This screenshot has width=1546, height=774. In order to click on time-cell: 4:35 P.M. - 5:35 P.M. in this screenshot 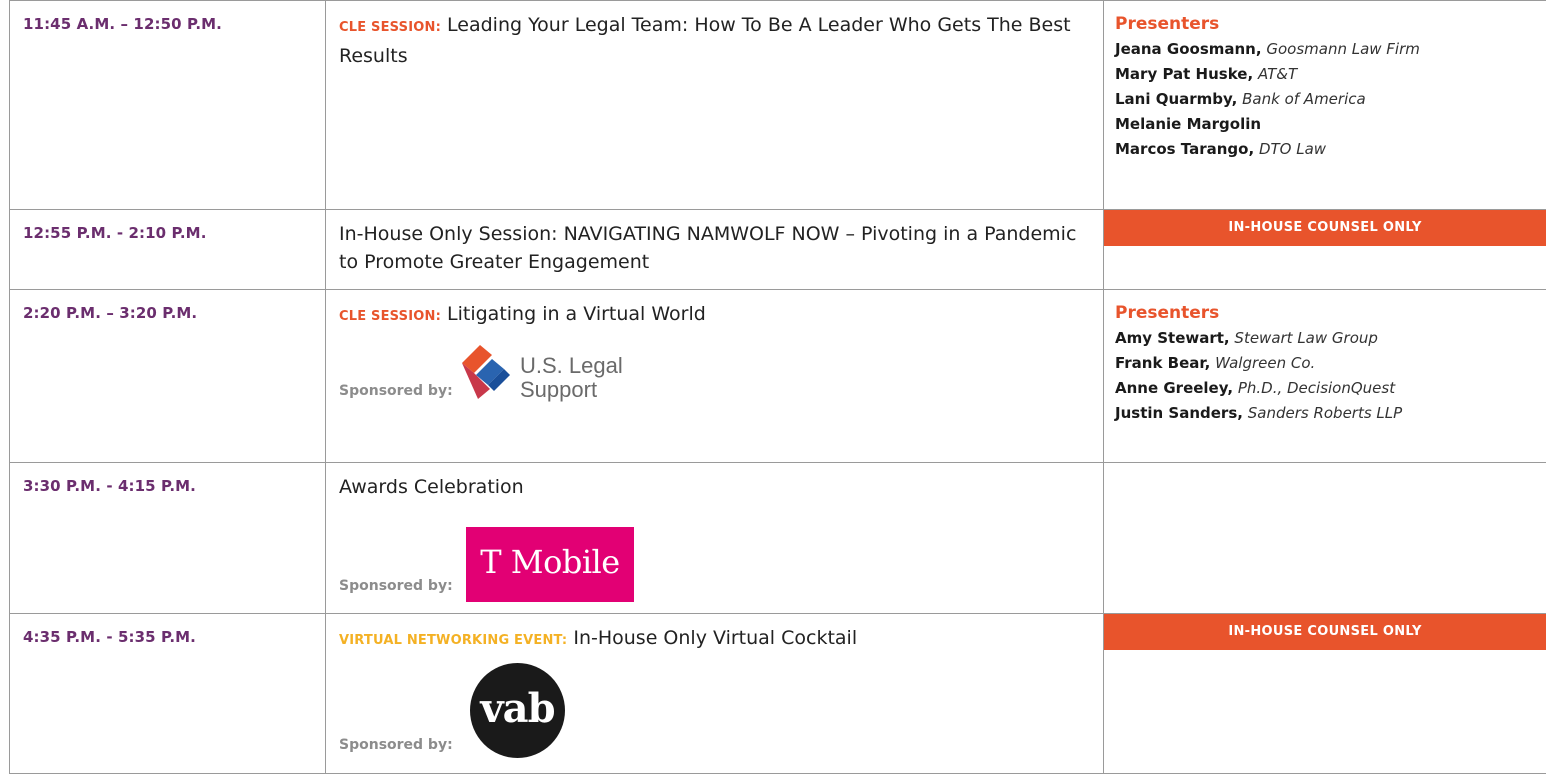, I will do `click(168, 694)`.